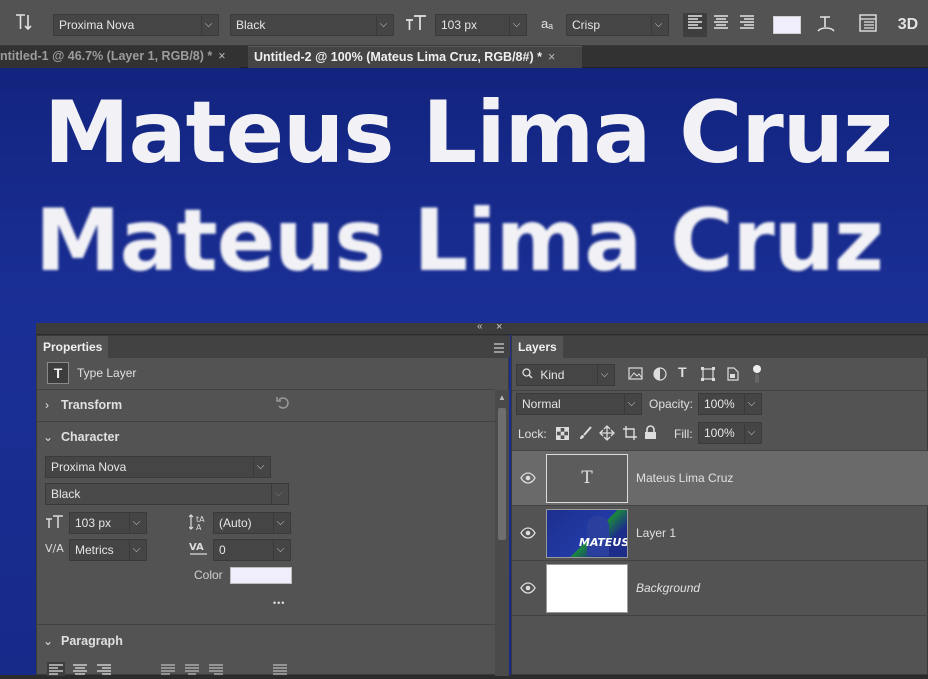 This screenshot has height=679, width=928. What do you see at coordinates (261, 575) in the screenshot?
I see `character-color-swatch` at bounding box center [261, 575].